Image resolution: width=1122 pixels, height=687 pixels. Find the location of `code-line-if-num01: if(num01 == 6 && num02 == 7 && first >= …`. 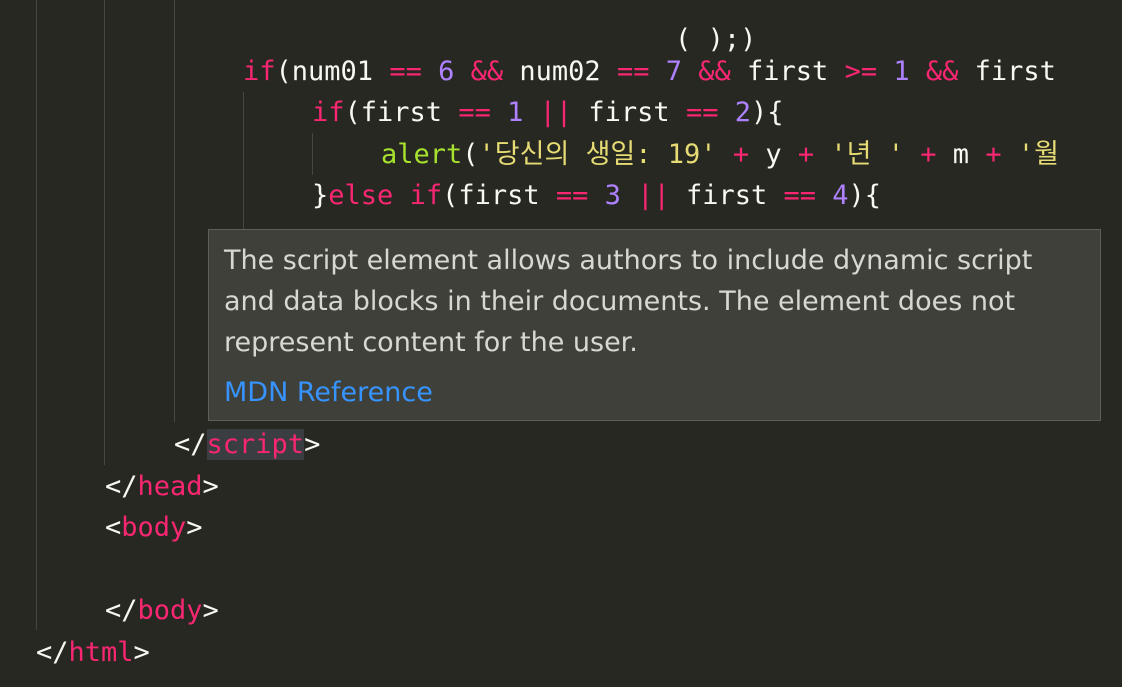

code-line-if-num01: if(num01 == 6 && num02 == 7 && first >= … is located at coordinates (649, 71).